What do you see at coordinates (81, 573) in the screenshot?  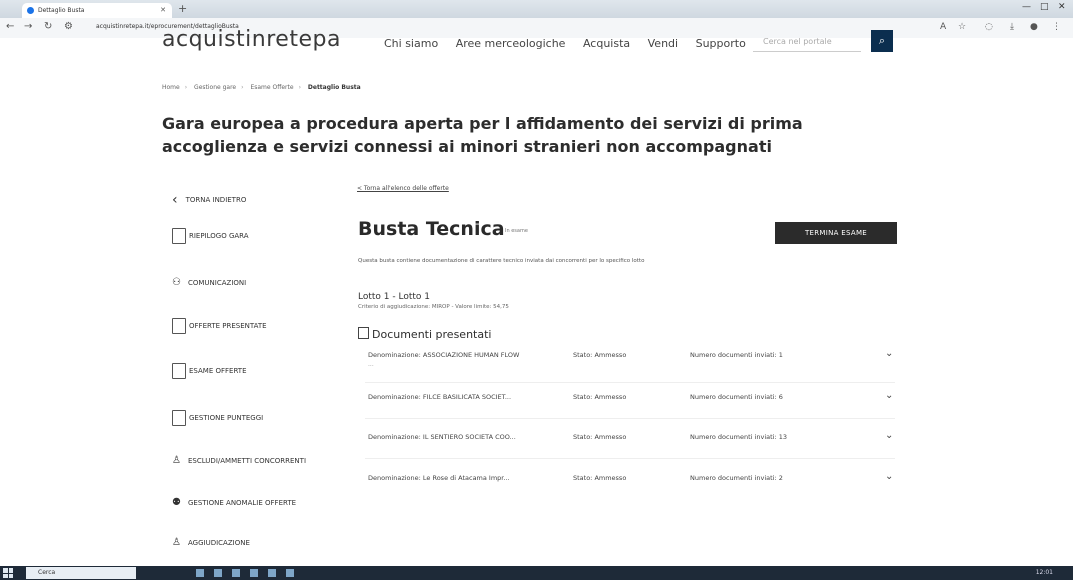 I see `taskbar-search-input: Cerca` at bounding box center [81, 573].